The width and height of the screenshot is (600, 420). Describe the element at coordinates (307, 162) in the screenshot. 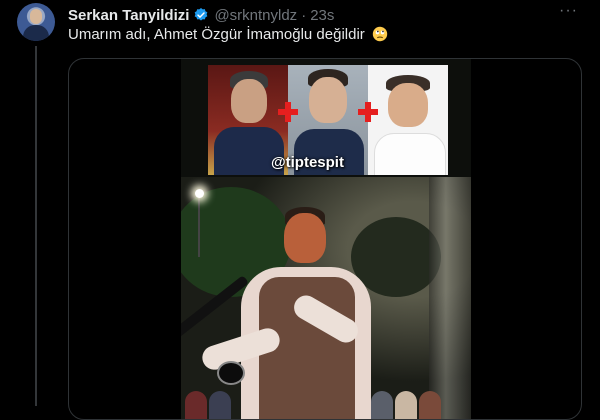

I see `video-watermark: @tiptespit` at that location.